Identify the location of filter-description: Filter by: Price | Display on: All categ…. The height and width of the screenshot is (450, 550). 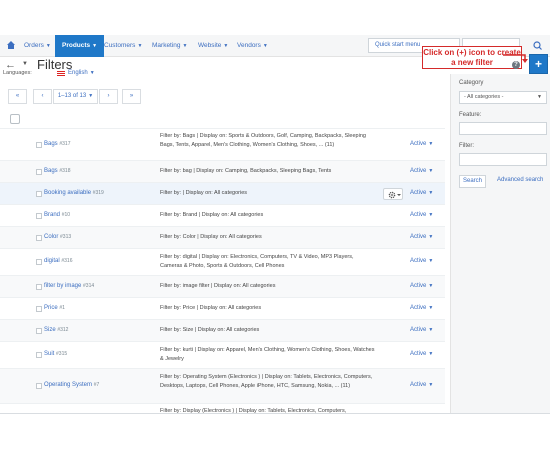
(211, 308).